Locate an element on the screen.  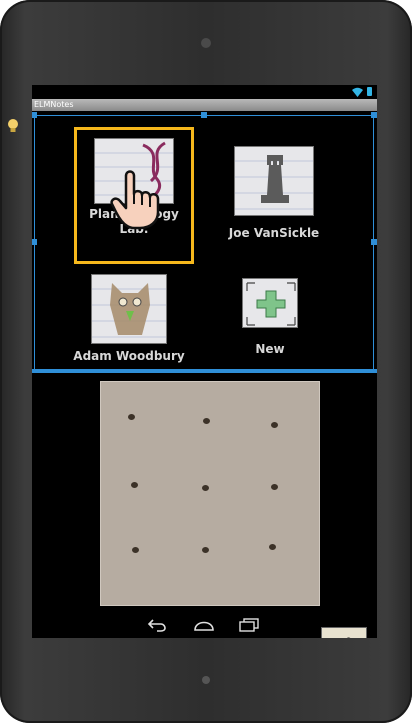
recent-apps-icon is located at coordinates (249, 625).